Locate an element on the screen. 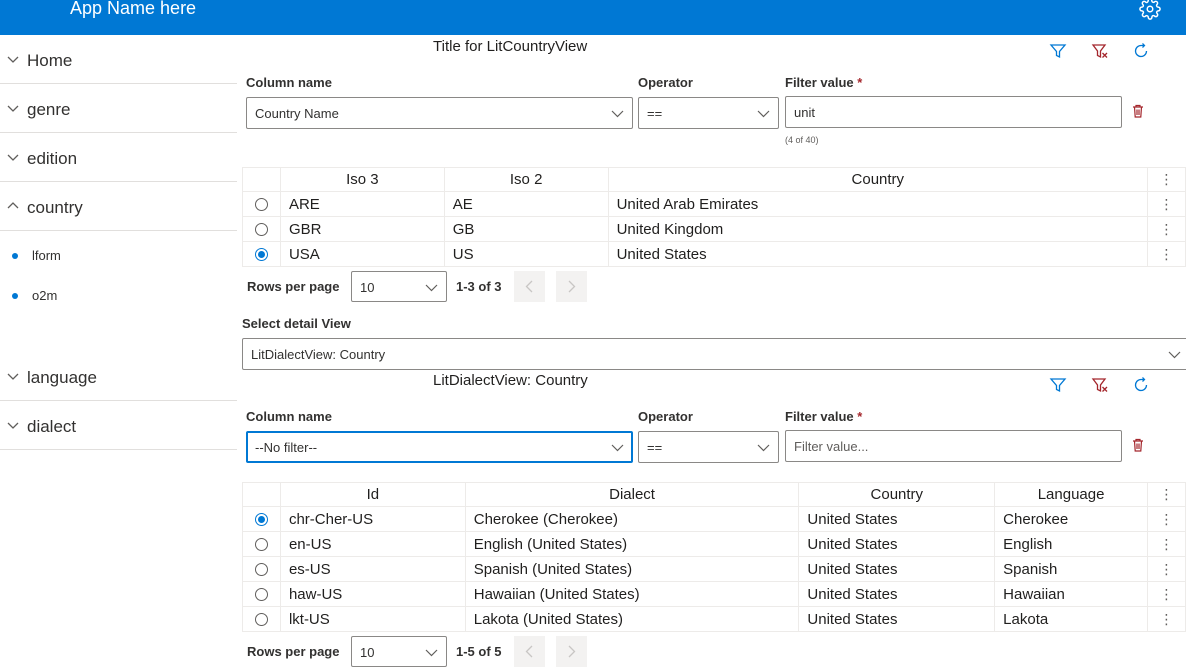  column-header-id: Id is located at coordinates (372, 494).